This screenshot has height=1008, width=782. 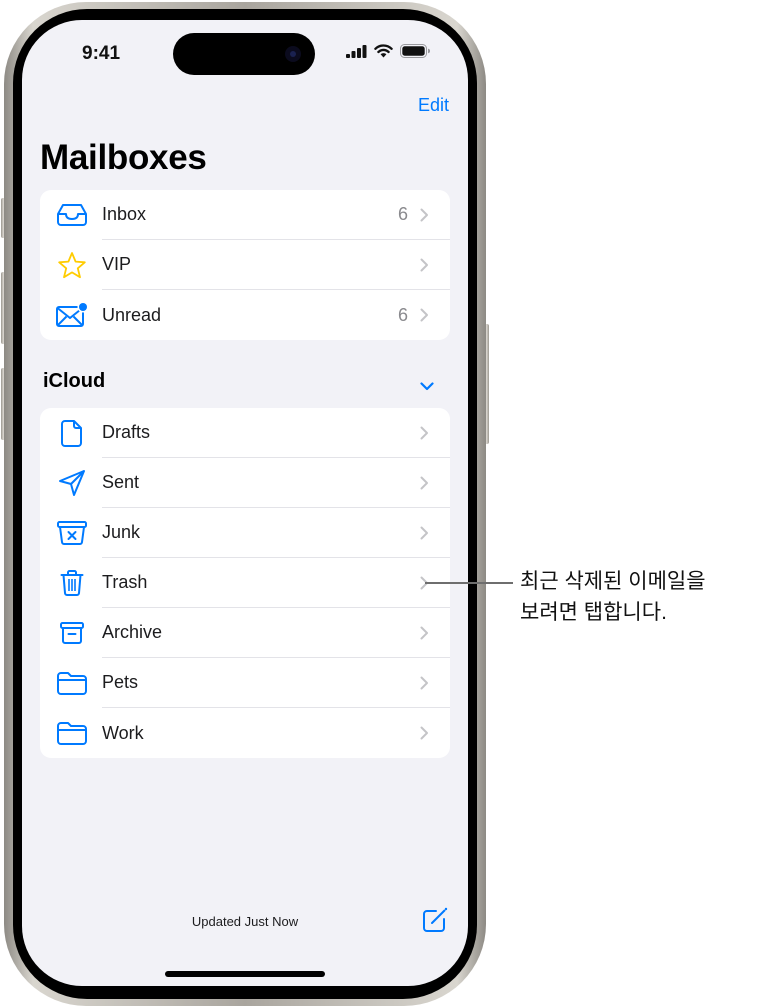 I want to click on archive-box-icon, so click(x=71, y=633).